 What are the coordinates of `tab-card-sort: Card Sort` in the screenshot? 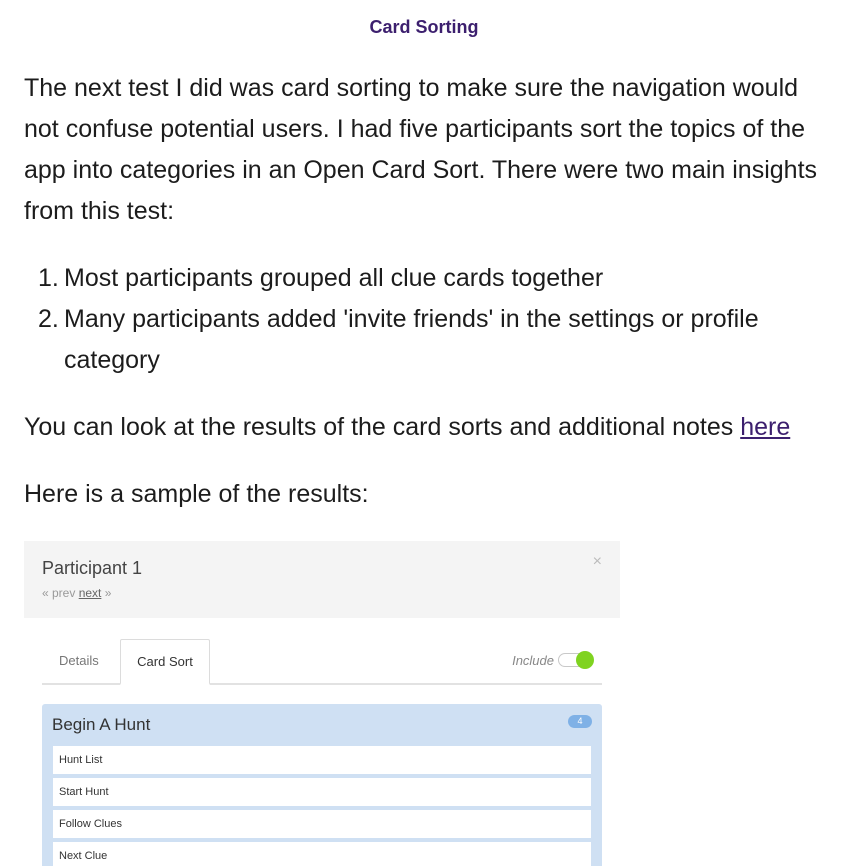 It's located at (165, 662).